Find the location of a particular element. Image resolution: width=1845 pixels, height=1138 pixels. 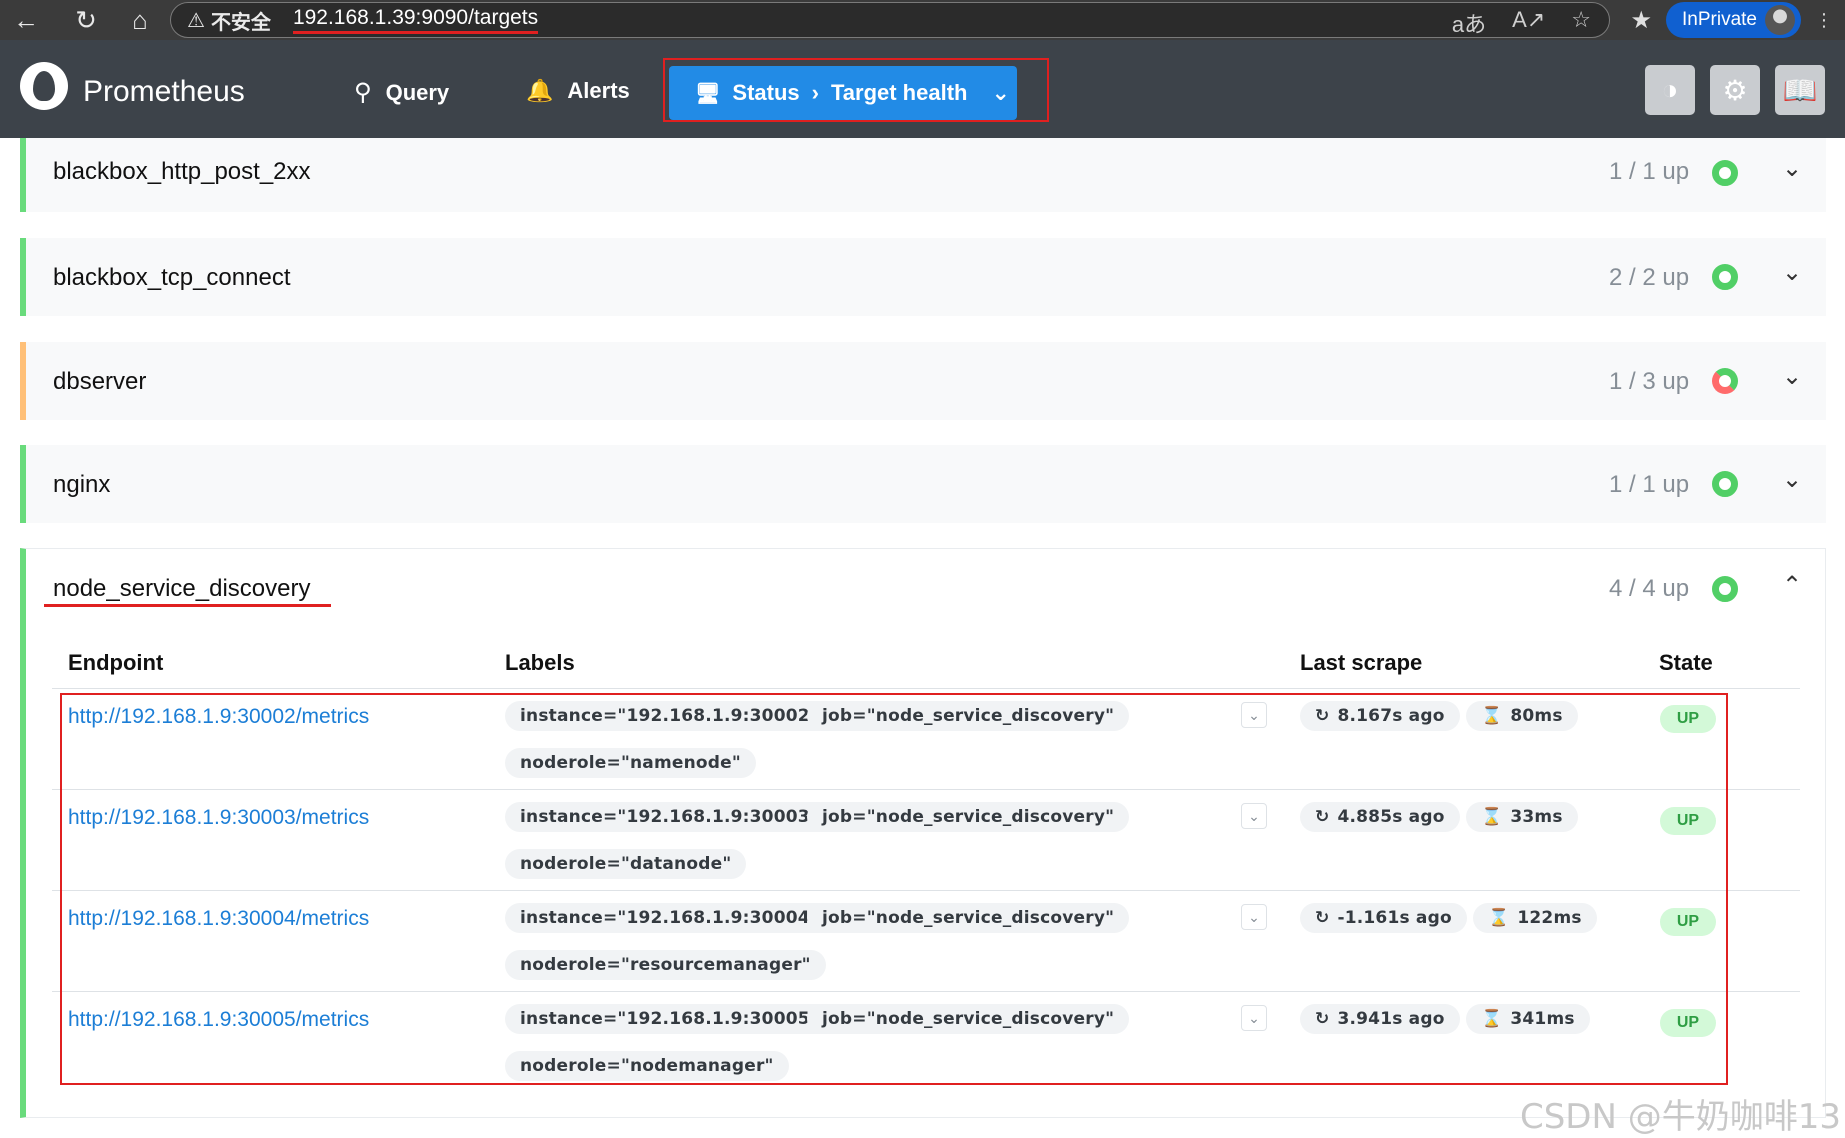

avatar is located at coordinates (1780, 20).